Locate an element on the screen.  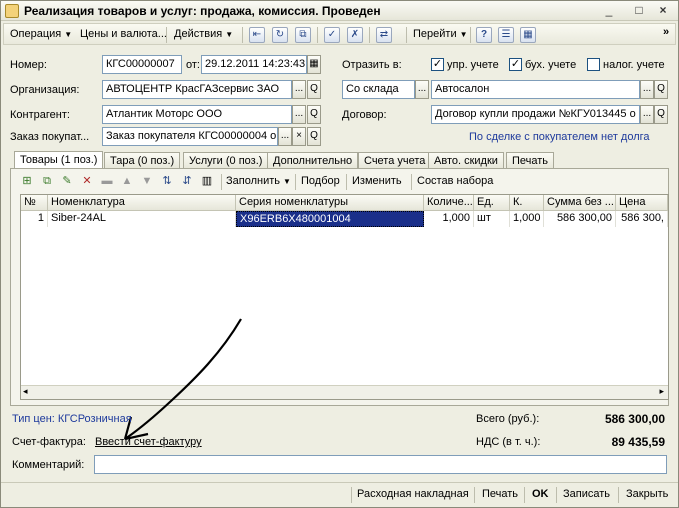
warehouse-field: Автосалон is located at coordinates (535, 89).